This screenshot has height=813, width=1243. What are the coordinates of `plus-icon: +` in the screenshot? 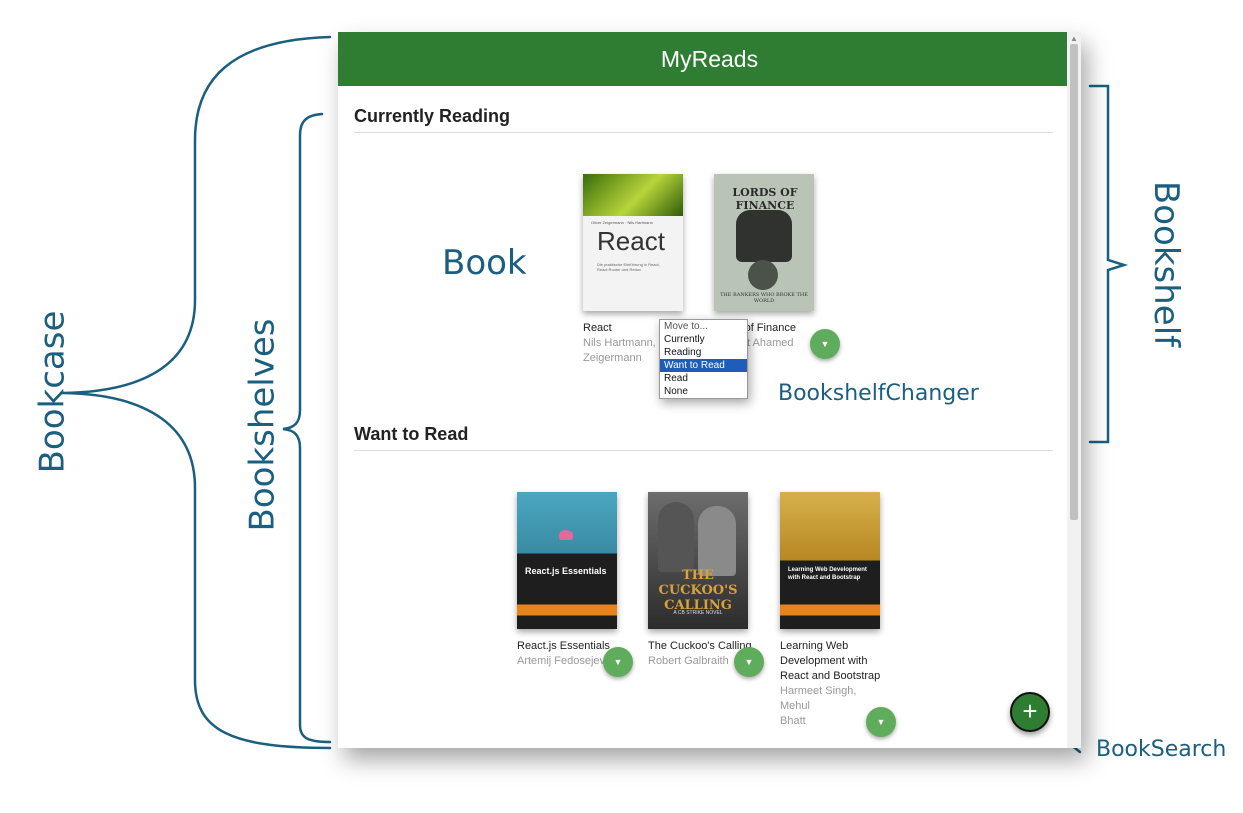 It's located at (1030, 711).